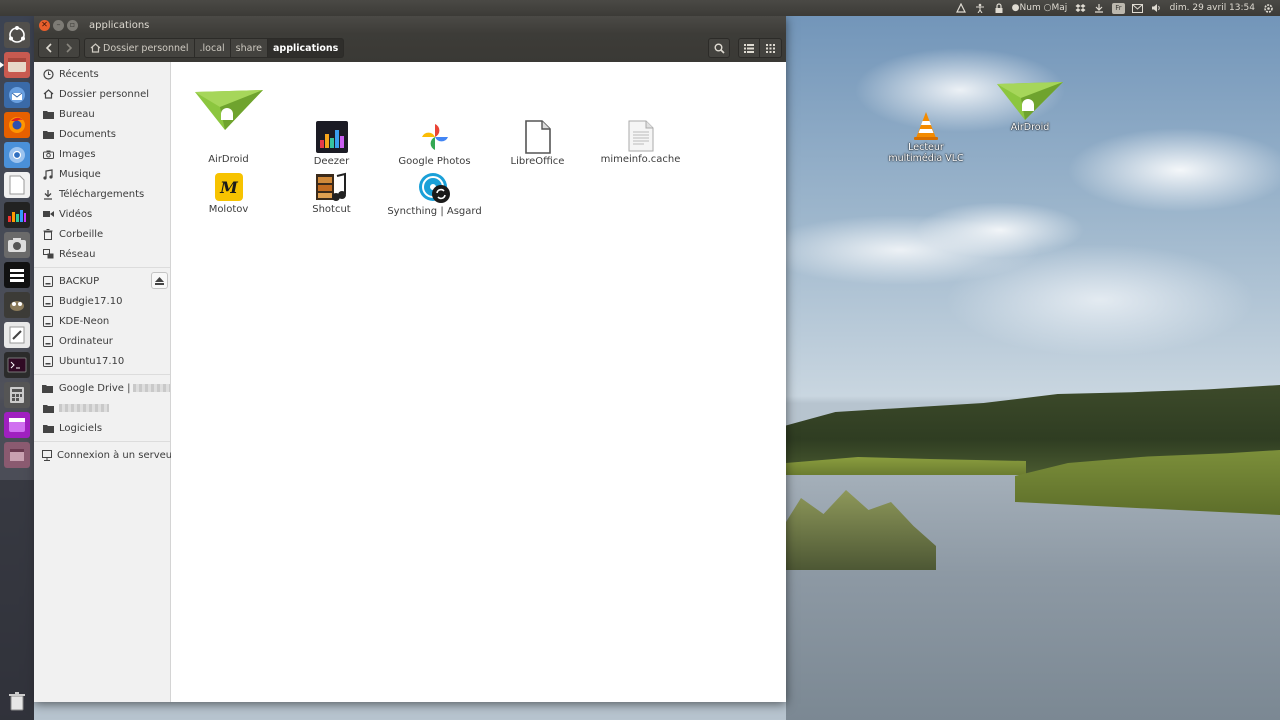 Image resolution: width=1280 pixels, height=720 pixels. I want to click on breadcrumb-home: Dossier personnel, so click(139, 48).